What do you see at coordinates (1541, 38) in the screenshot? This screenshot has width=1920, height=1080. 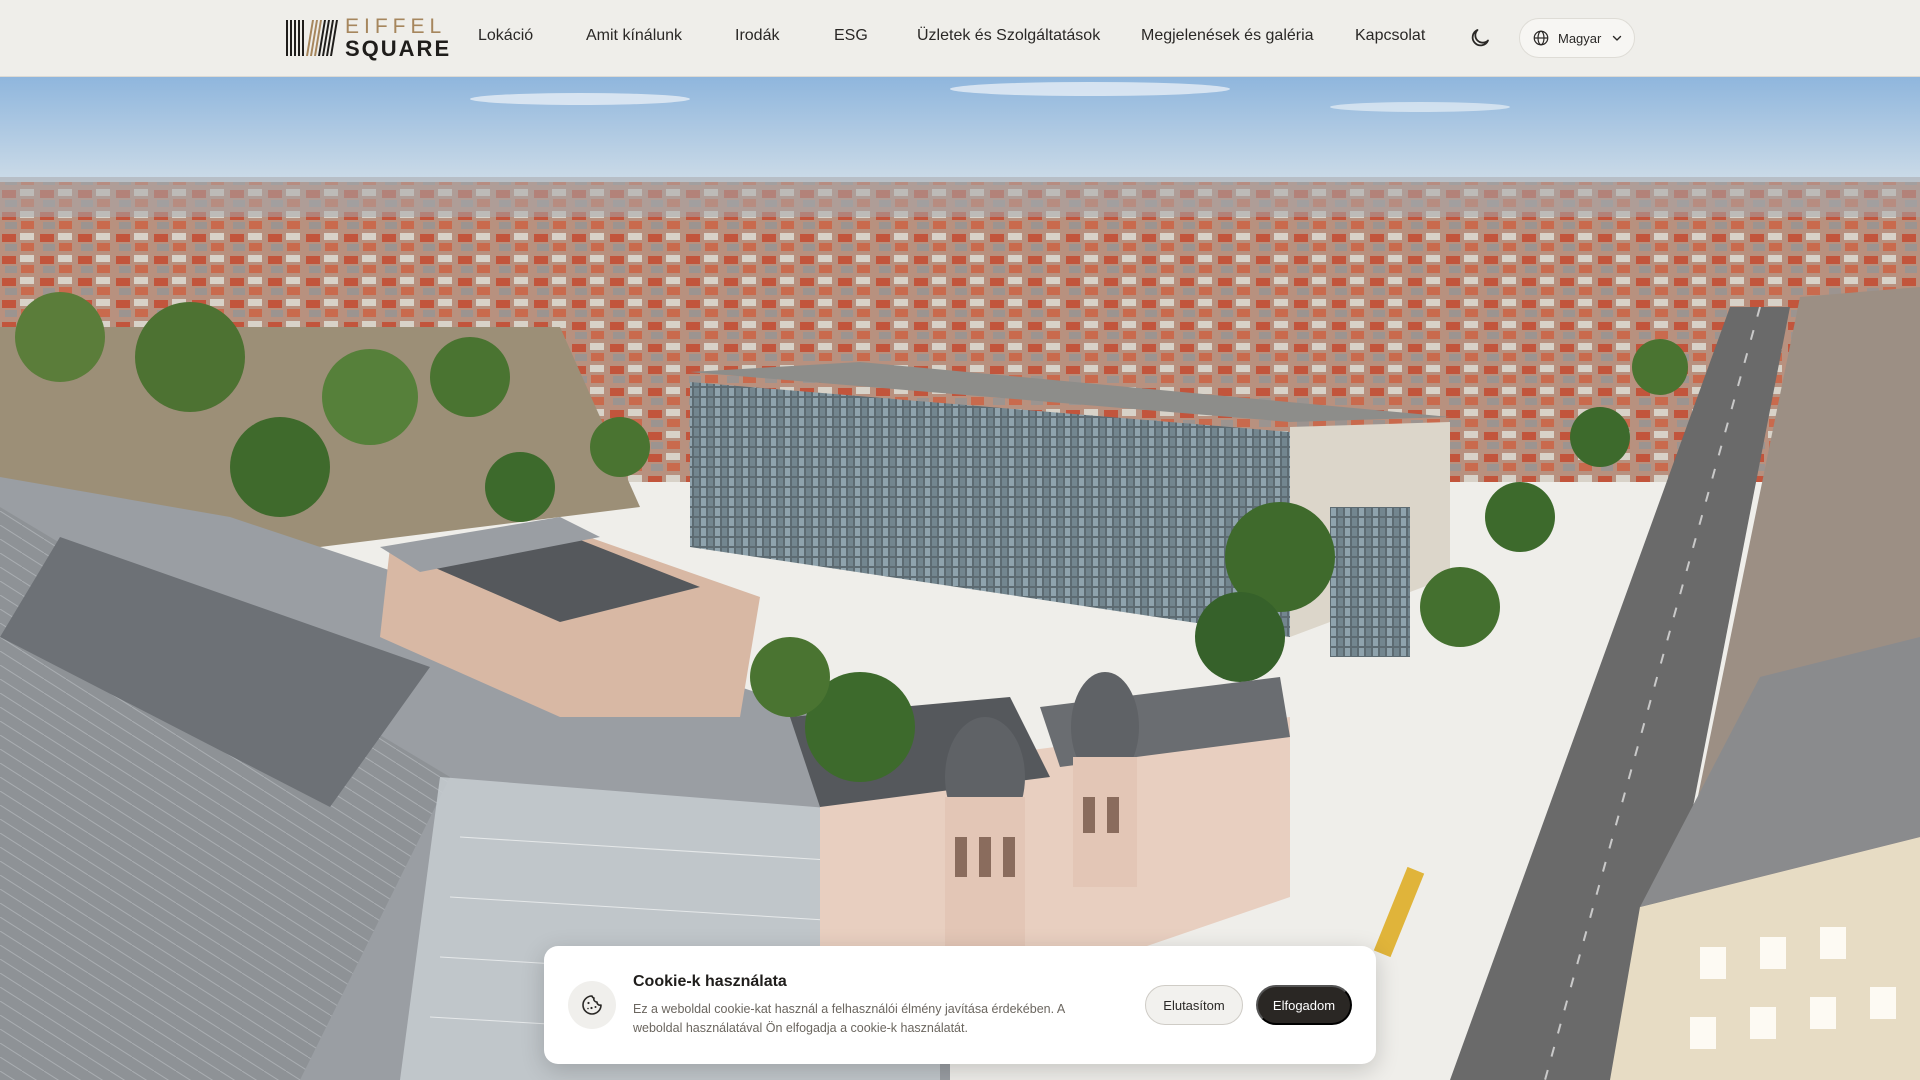 I see `globe-icon` at bounding box center [1541, 38].